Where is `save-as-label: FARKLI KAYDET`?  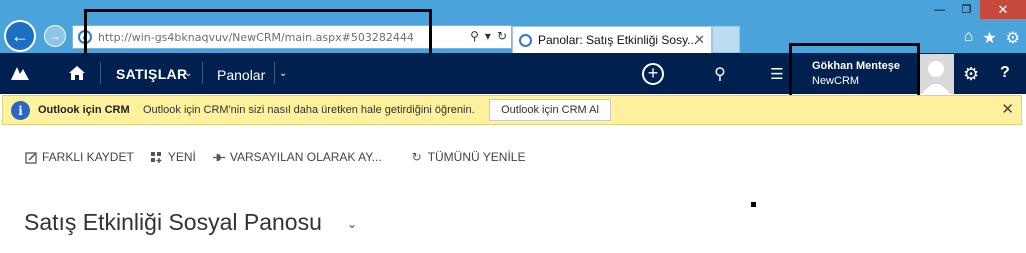 save-as-label: FARKLI KAYDET is located at coordinates (88, 157).